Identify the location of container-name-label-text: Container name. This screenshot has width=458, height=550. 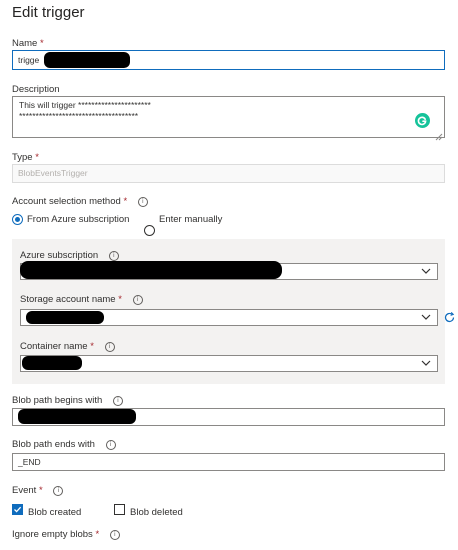
(54, 346).